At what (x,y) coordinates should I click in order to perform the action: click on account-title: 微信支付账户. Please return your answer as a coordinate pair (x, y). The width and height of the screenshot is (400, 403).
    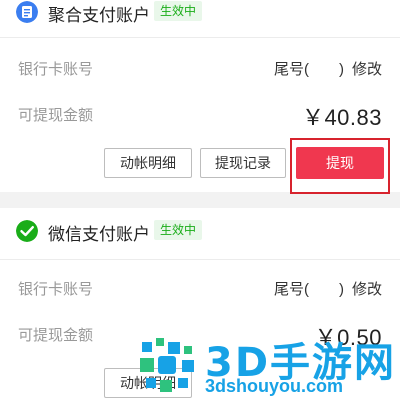
    Looking at the image, I should click on (99, 234).